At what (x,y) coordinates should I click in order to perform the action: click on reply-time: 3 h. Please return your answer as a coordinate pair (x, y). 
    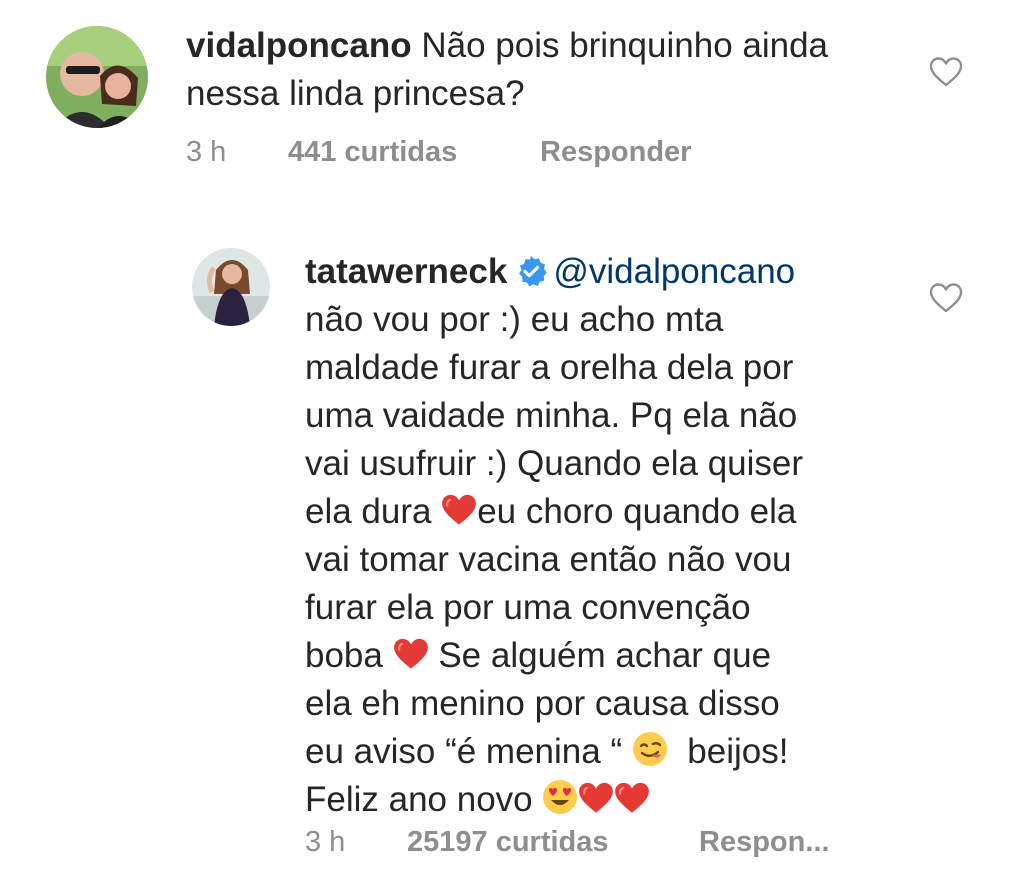
    Looking at the image, I should click on (325, 842).